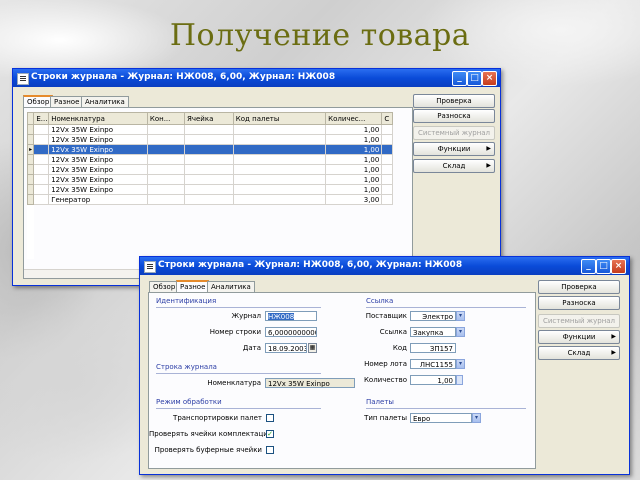  Describe the element at coordinates (433, 332) in the screenshot. I see `reference-field: Закупка` at that location.